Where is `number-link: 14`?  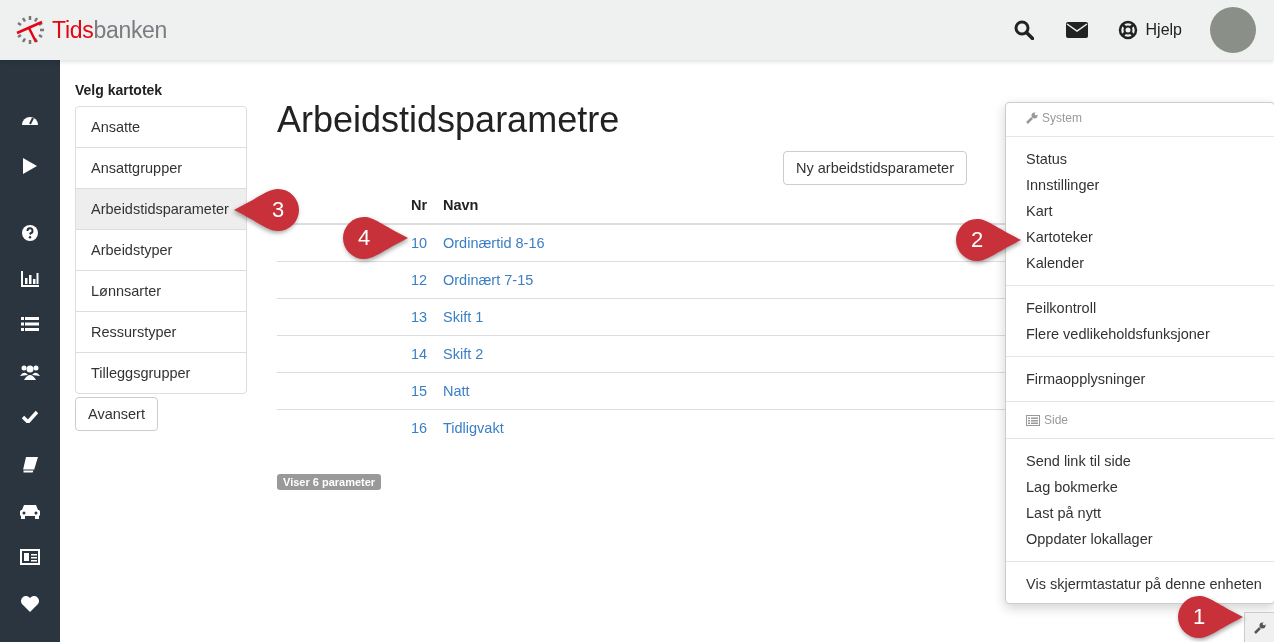
number-link: 14 is located at coordinates (419, 354).